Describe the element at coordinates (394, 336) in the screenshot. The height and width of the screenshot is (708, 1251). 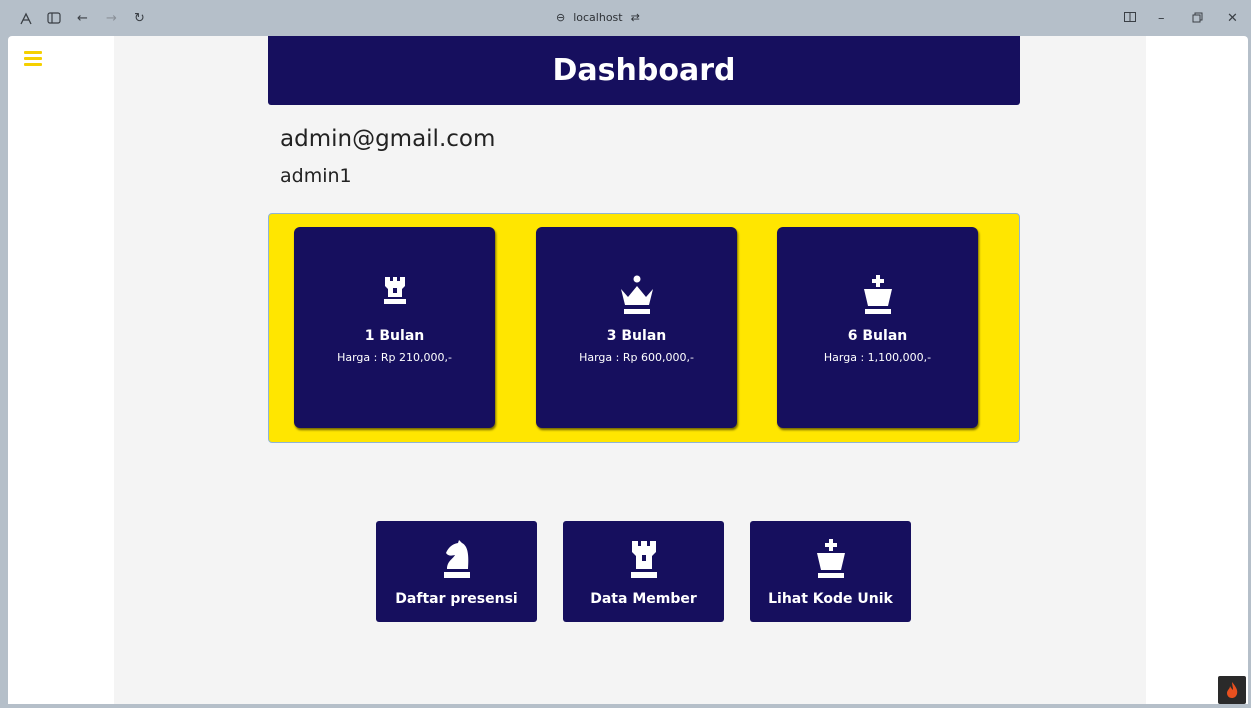
I see `plan-name: 1 Bulan` at that location.